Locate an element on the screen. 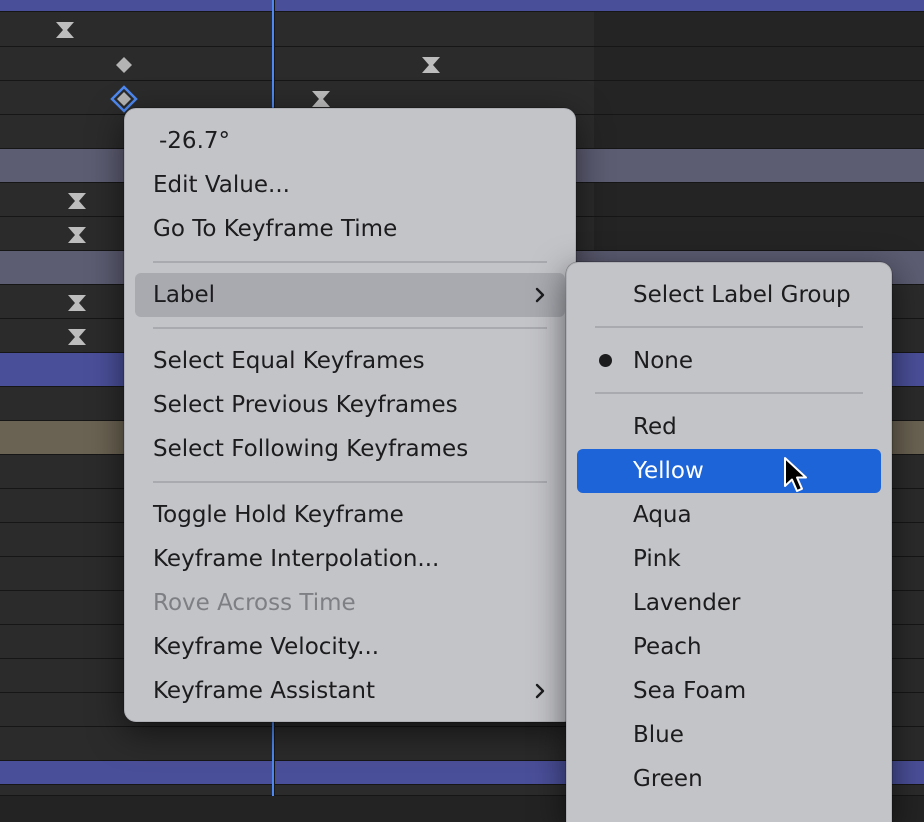 This screenshot has width=924, height=822. submenu-item-select-label-group: Select Label Group is located at coordinates (729, 295).